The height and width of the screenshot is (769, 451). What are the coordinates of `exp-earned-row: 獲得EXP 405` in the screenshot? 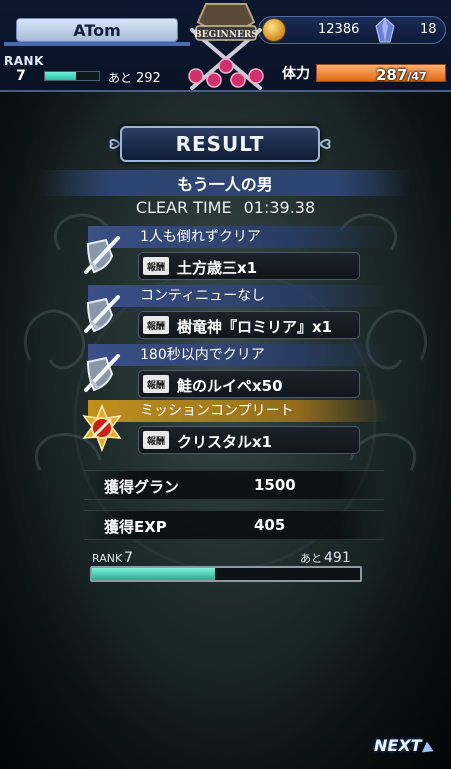 It's located at (234, 525).